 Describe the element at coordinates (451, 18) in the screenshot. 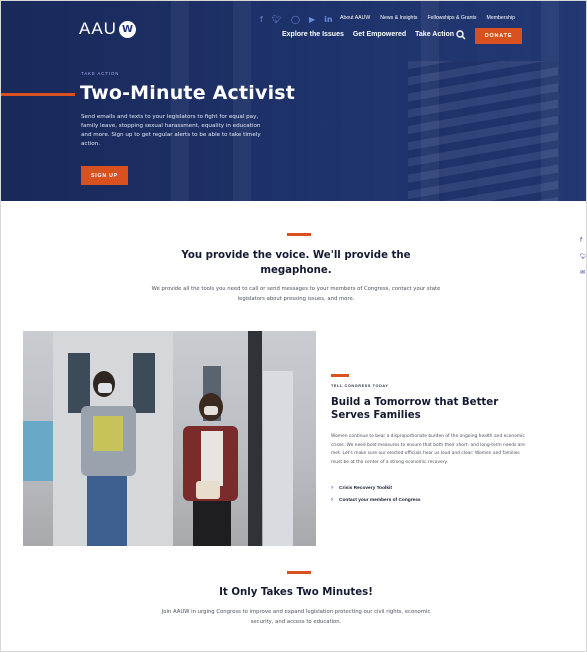

I see `util-nav-fellowships: Fellowships & Grants` at that location.